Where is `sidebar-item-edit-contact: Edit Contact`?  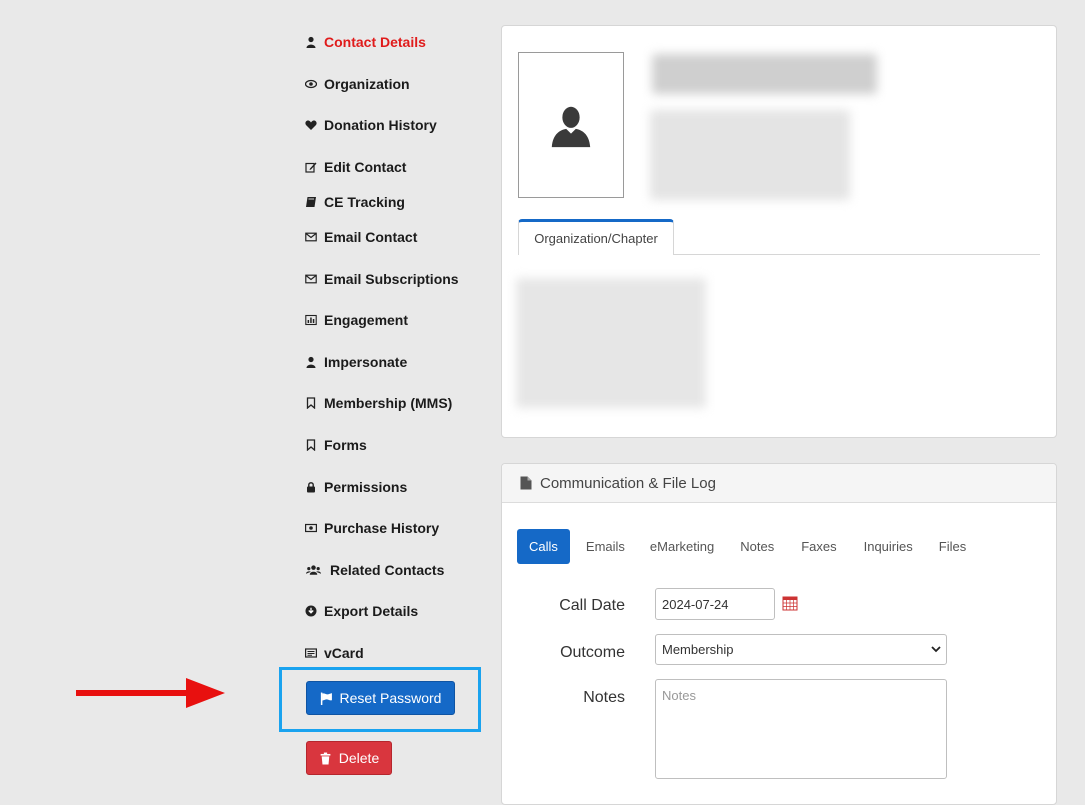 sidebar-item-edit-contact: Edit Contact is located at coordinates (355, 167).